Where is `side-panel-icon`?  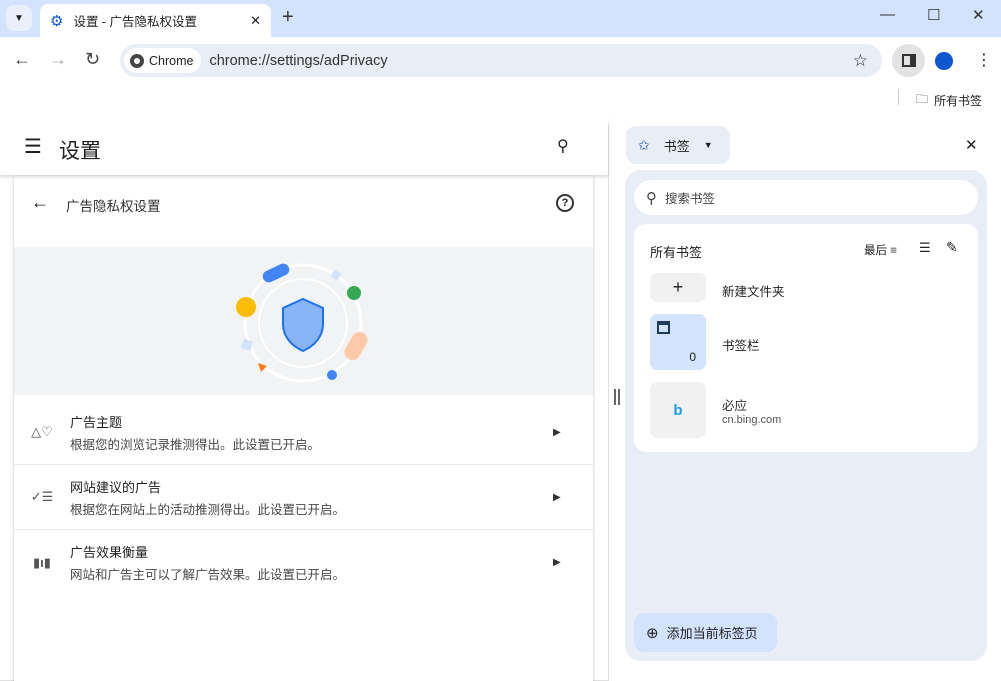 side-panel-icon is located at coordinates (908, 60).